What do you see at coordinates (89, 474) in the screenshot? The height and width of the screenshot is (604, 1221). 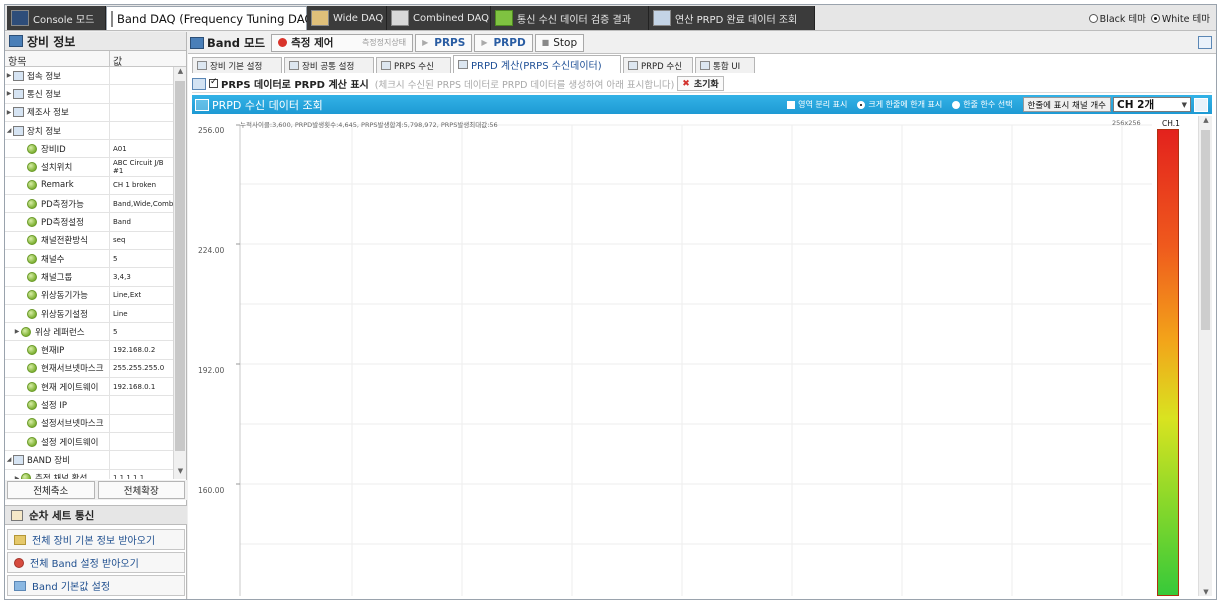 I see `tree-row: ▶ 측정 채널 활성 1,1,1,1,1` at bounding box center [89, 474].